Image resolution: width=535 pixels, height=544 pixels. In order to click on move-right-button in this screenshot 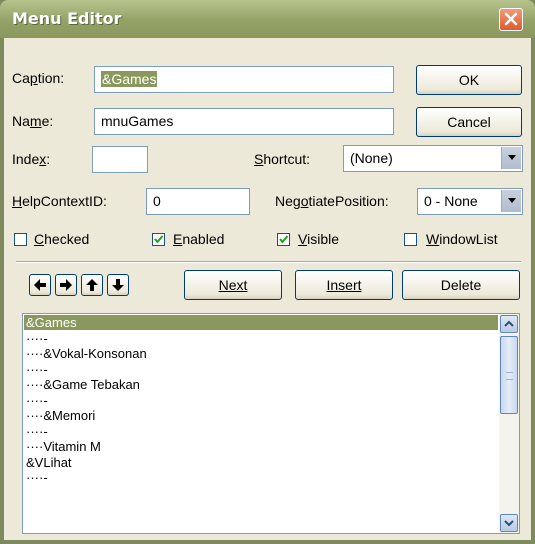, I will do `click(66, 285)`.